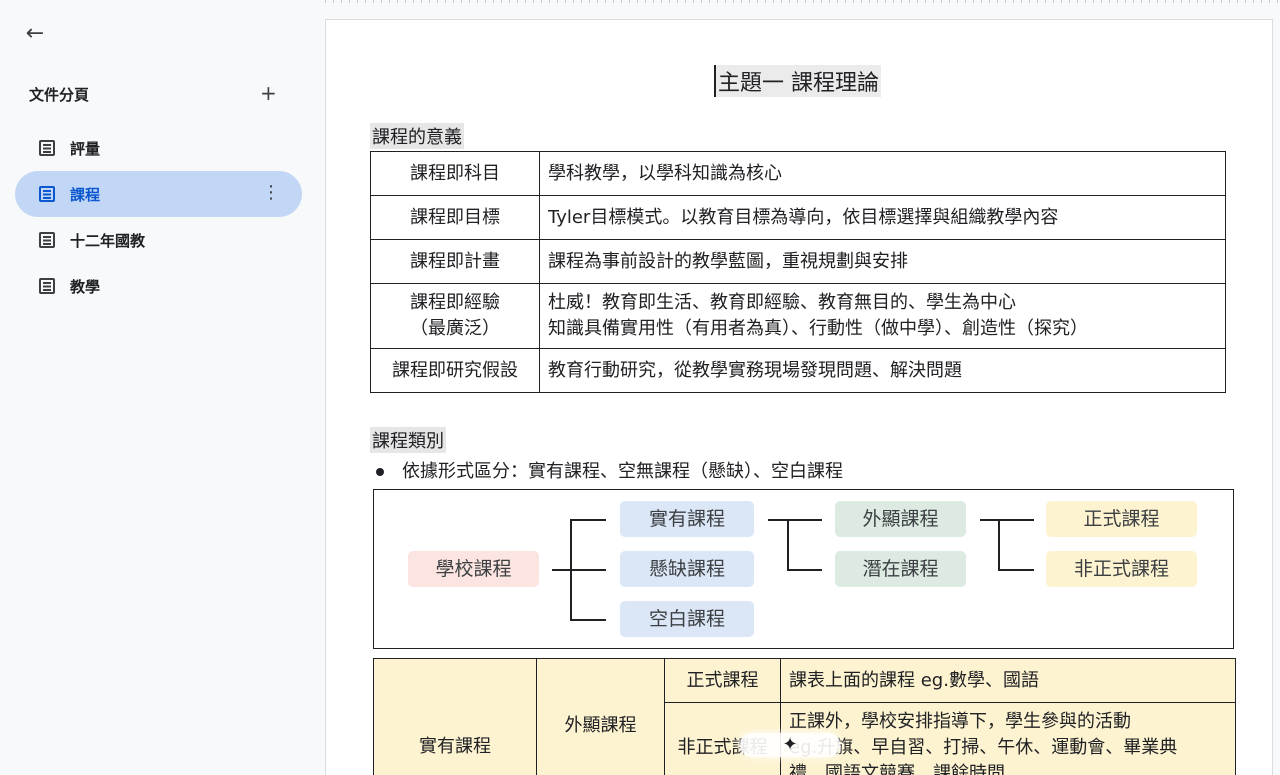 This screenshot has width=1280, height=775. I want to click on table-cell: 正式課程, so click(722, 680).